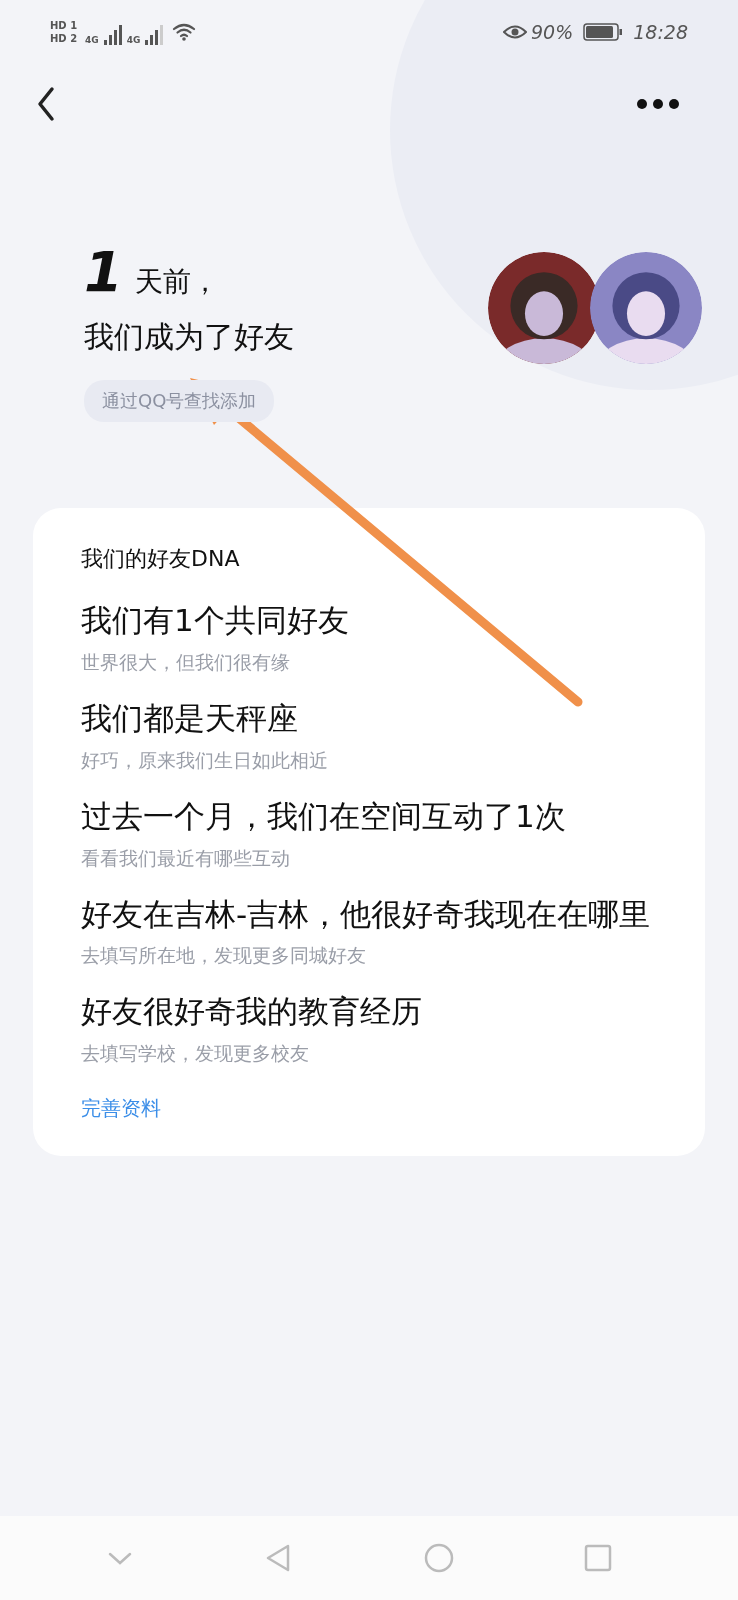  Describe the element at coordinates (189, 337) in the screenshot. I see `friendship-title: 我们成为了好友` at that location.